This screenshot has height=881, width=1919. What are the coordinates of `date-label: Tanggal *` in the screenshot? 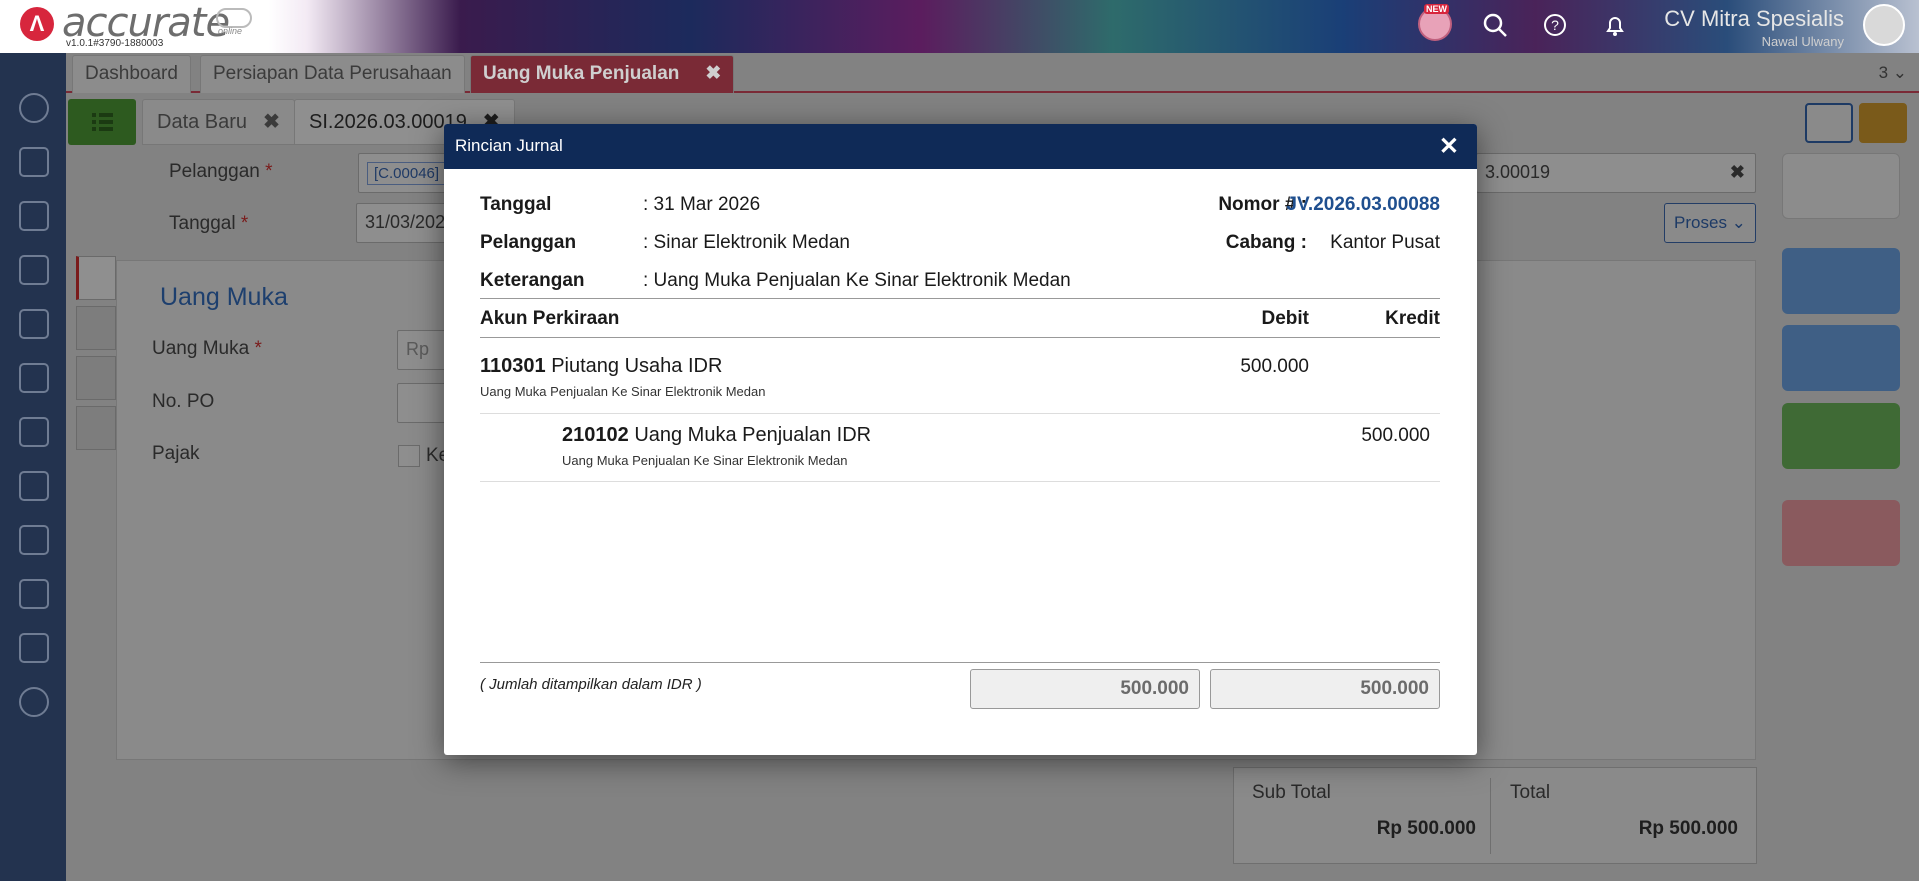 It's located at (209, 223).